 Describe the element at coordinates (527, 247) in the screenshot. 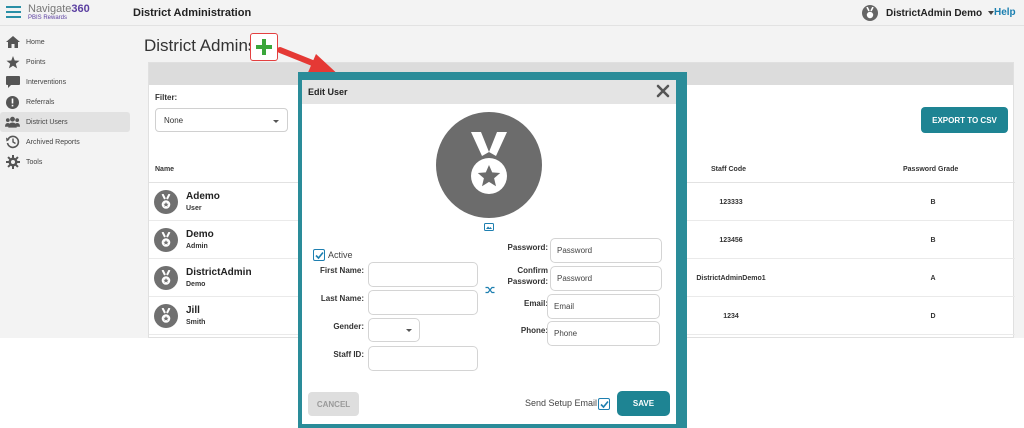

I see `password-label: Password:` at that location.